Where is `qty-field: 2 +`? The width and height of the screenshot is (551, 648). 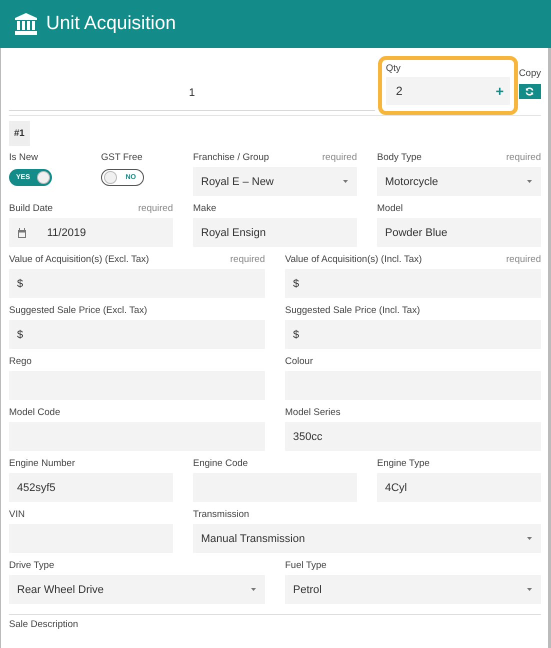 qty-field: 2 + is located at coordinates (448, 91).